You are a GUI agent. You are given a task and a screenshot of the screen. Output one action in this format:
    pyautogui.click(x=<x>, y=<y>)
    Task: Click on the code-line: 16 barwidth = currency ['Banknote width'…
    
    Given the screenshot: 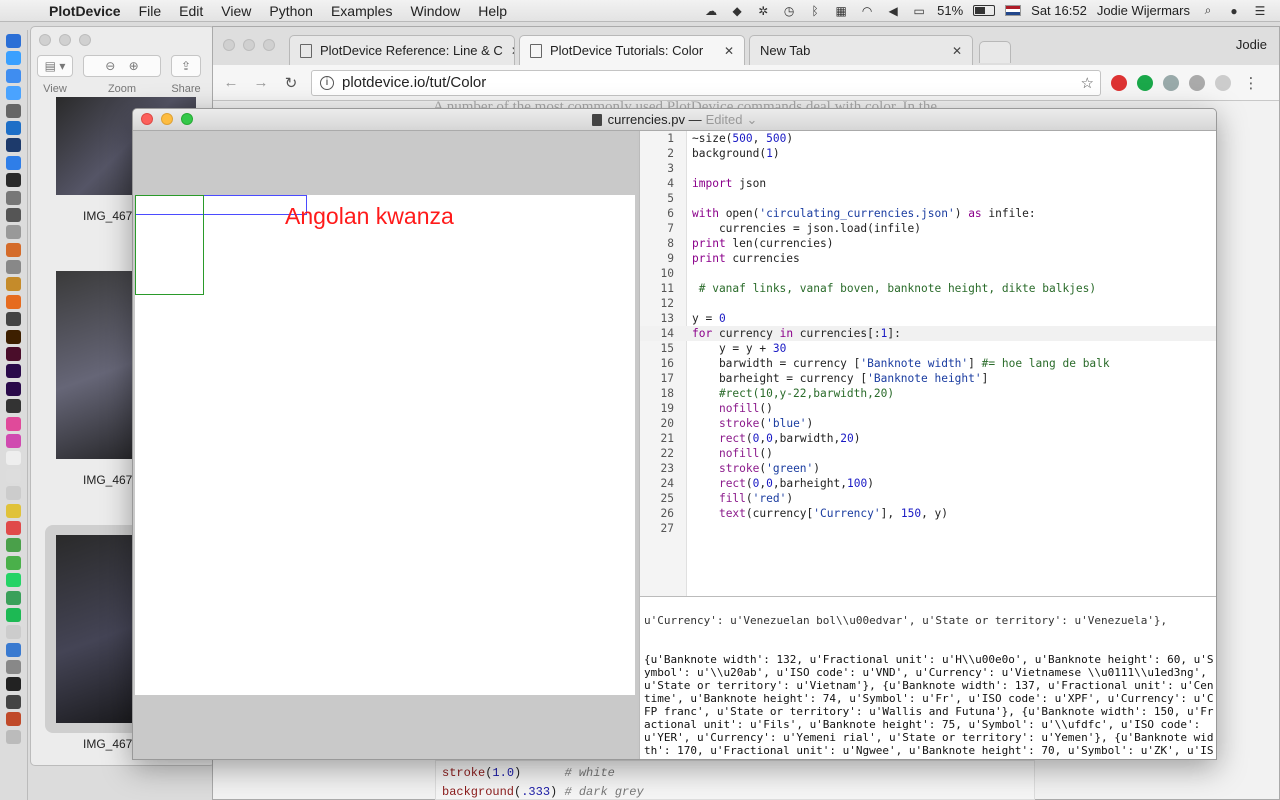 What is the action you would take?
    pyautogui.click(x=928, y=363)
    